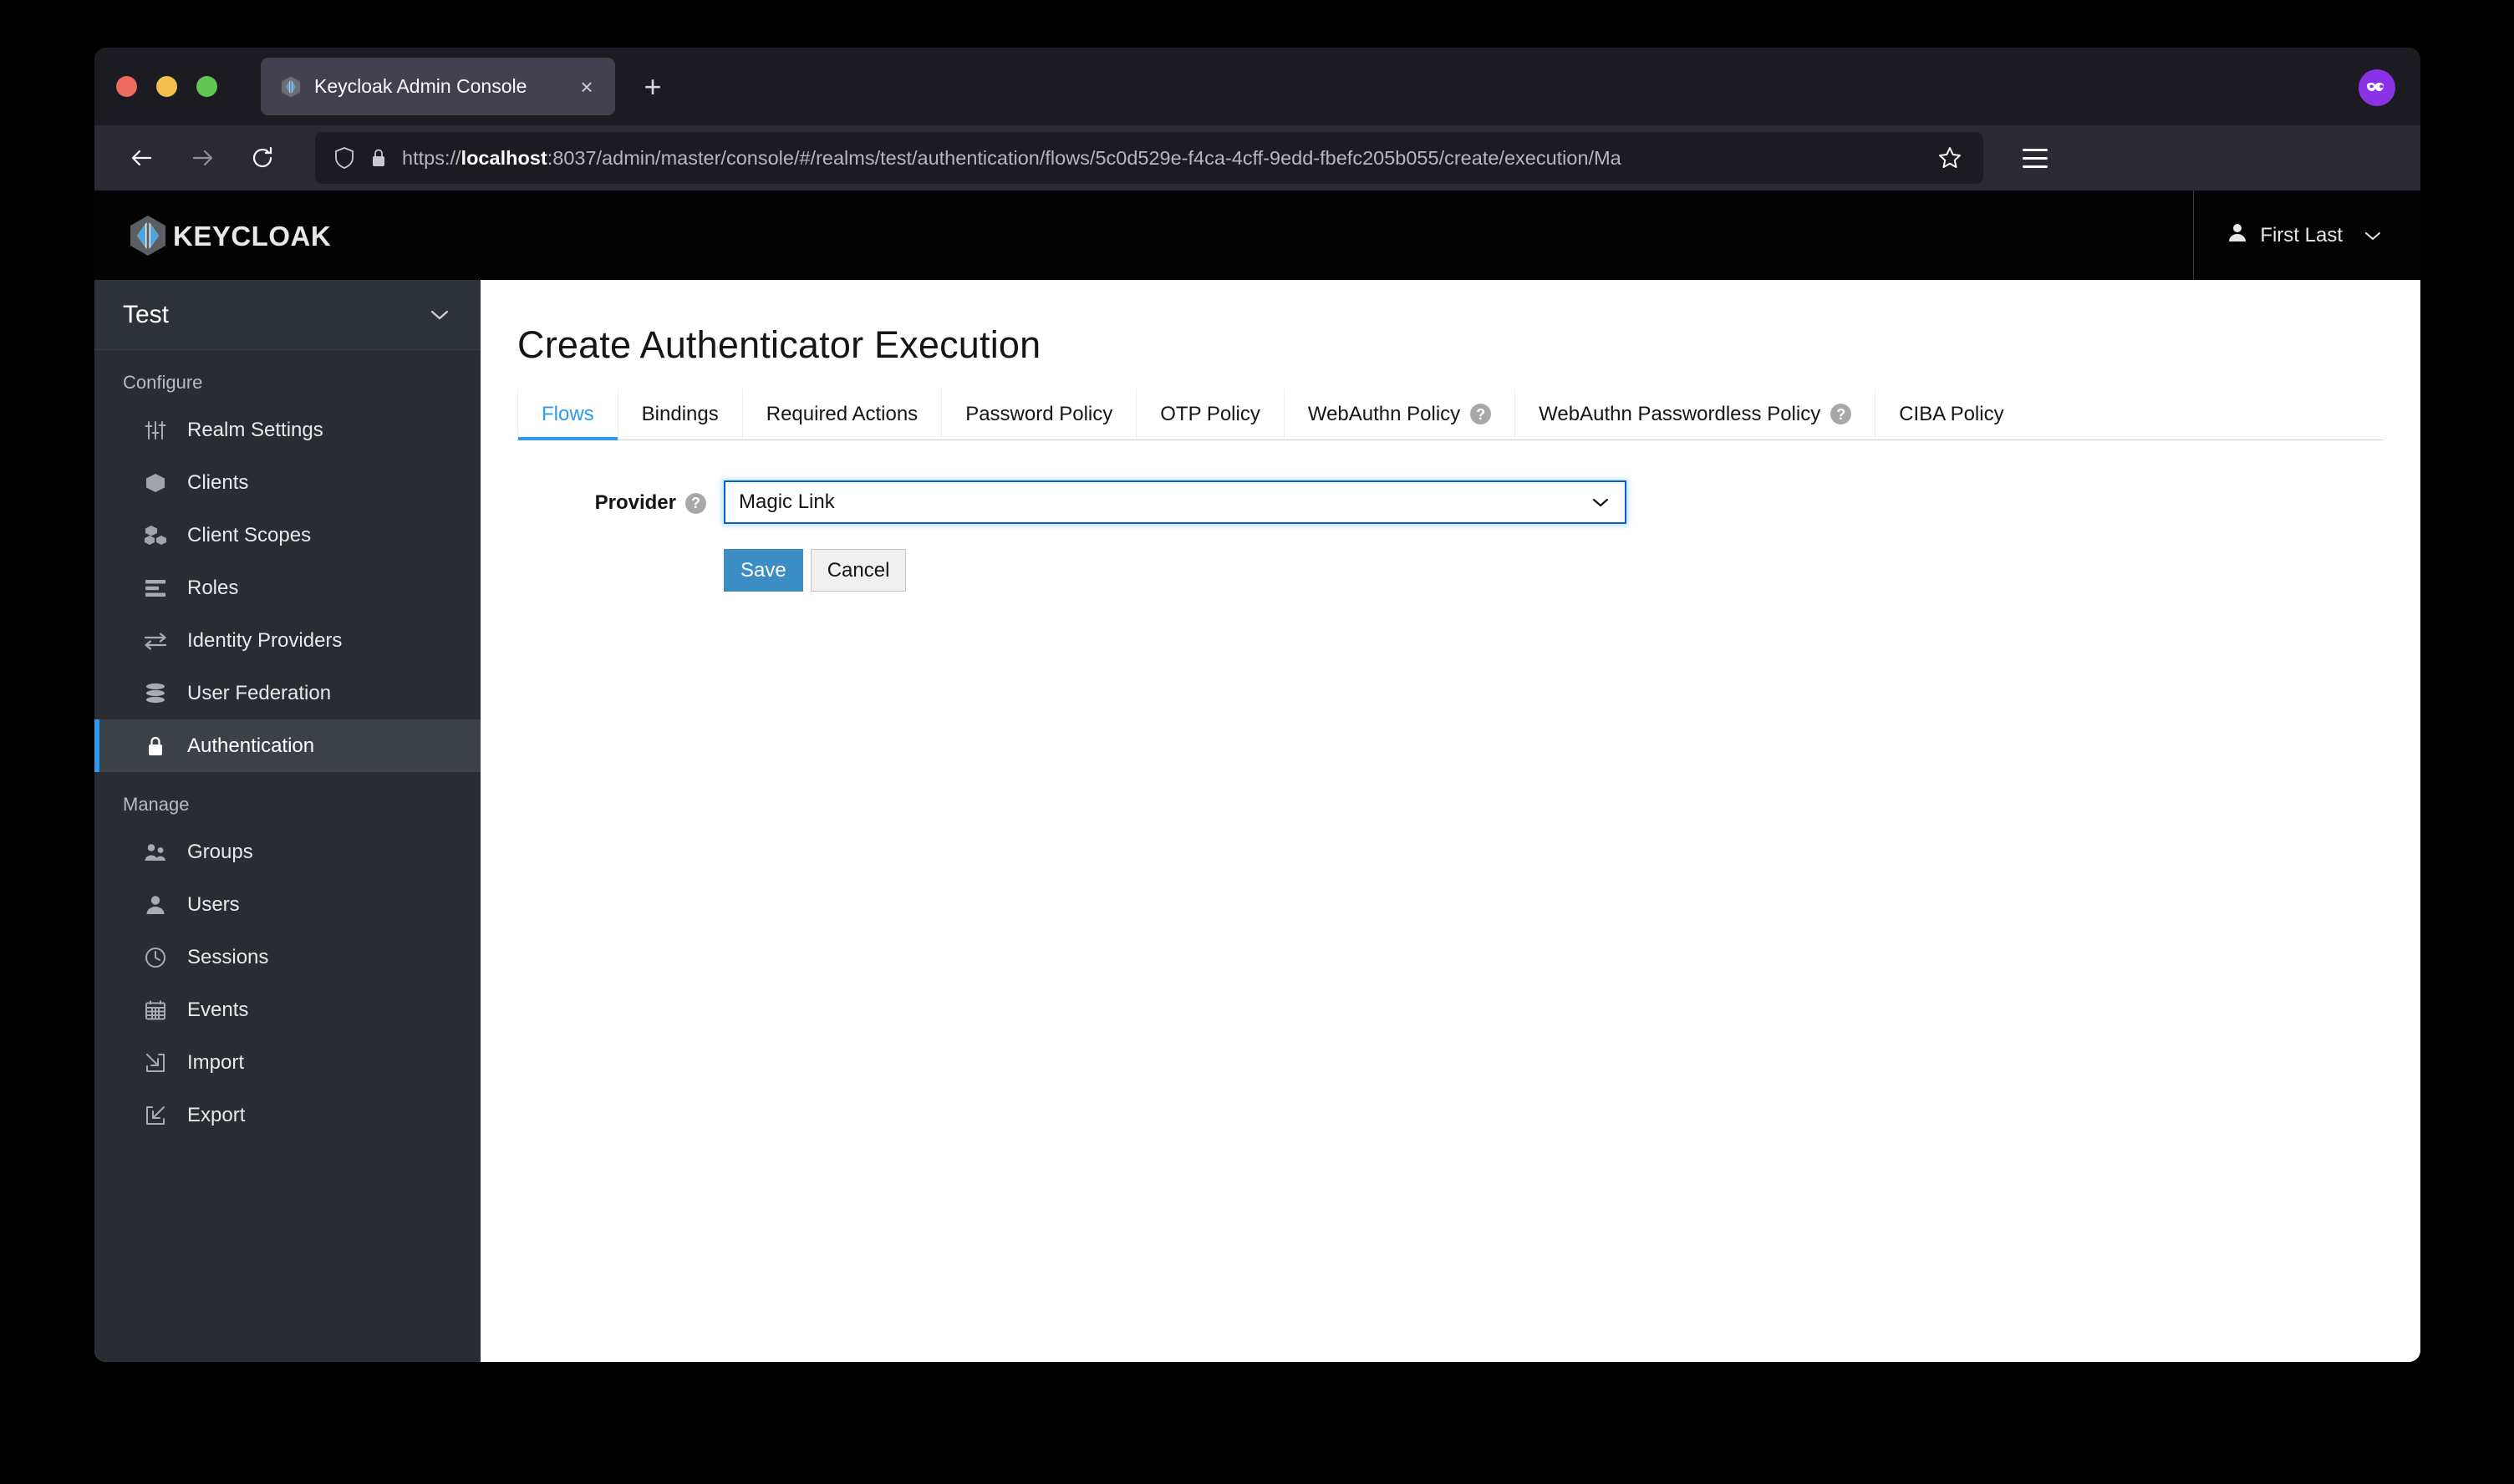 The height and width of the screenshot is (1484, 2514). I want to click on page-title: Create Authenticator Execution, so click(779, 344).